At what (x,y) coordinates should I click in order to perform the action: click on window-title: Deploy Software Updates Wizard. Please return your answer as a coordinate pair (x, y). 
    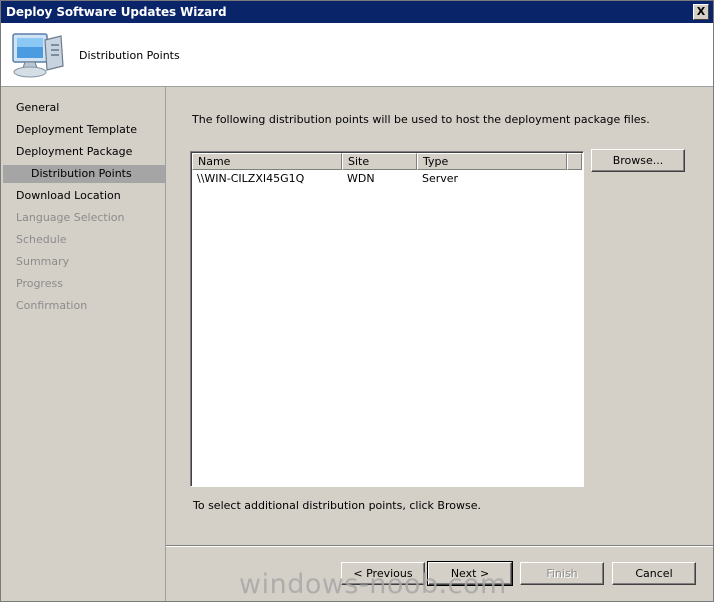
    Looking at the image, I should click on (116, 12).